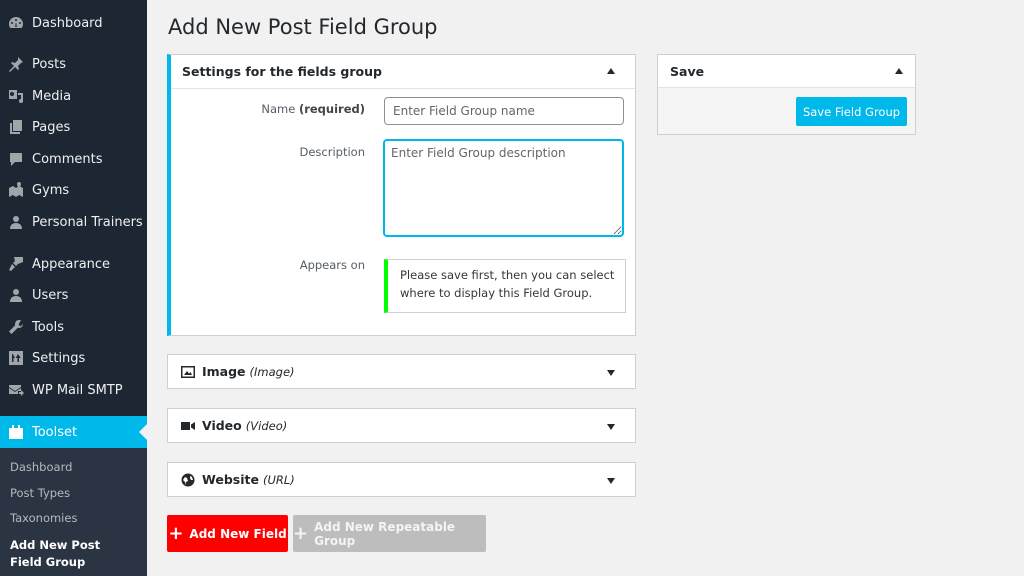  What do you see at coordinates (16, 127) in the screenshot?
I see `pages-icon` at bounding box center [16, 127].